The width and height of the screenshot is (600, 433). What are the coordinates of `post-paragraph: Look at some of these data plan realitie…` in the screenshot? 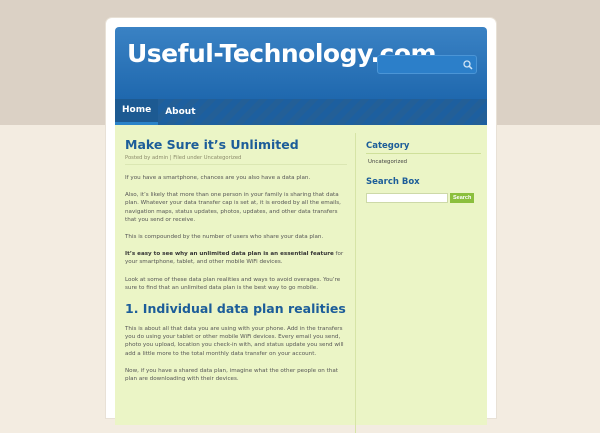 It's located at (233, 283).